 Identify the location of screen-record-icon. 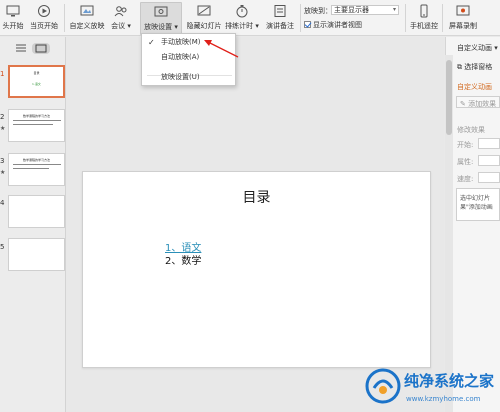
(463, 10).